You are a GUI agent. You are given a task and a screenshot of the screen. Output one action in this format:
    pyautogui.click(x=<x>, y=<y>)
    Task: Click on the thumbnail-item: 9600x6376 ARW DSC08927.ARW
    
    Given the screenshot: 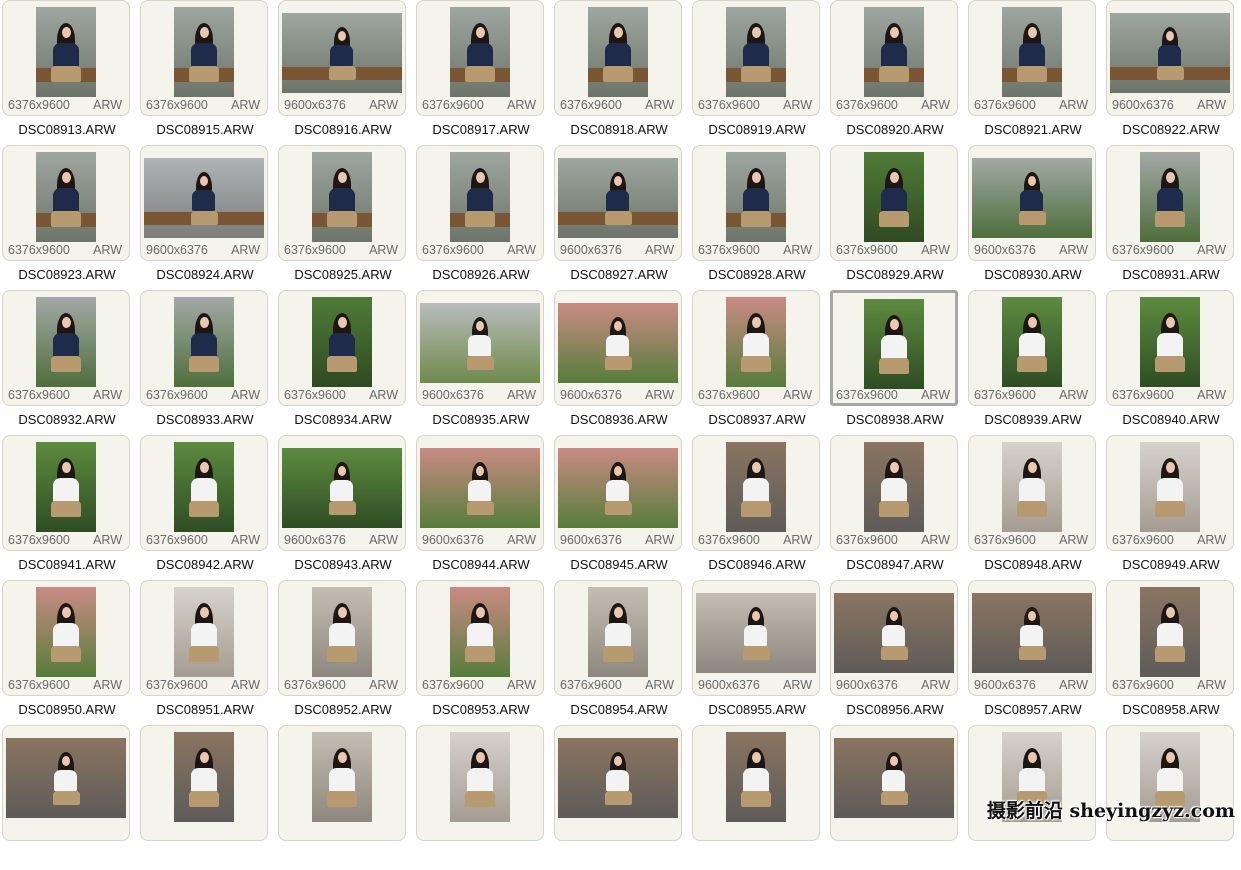 What is the action you would take?
    pyautogui.click(x=617, y=217)
    